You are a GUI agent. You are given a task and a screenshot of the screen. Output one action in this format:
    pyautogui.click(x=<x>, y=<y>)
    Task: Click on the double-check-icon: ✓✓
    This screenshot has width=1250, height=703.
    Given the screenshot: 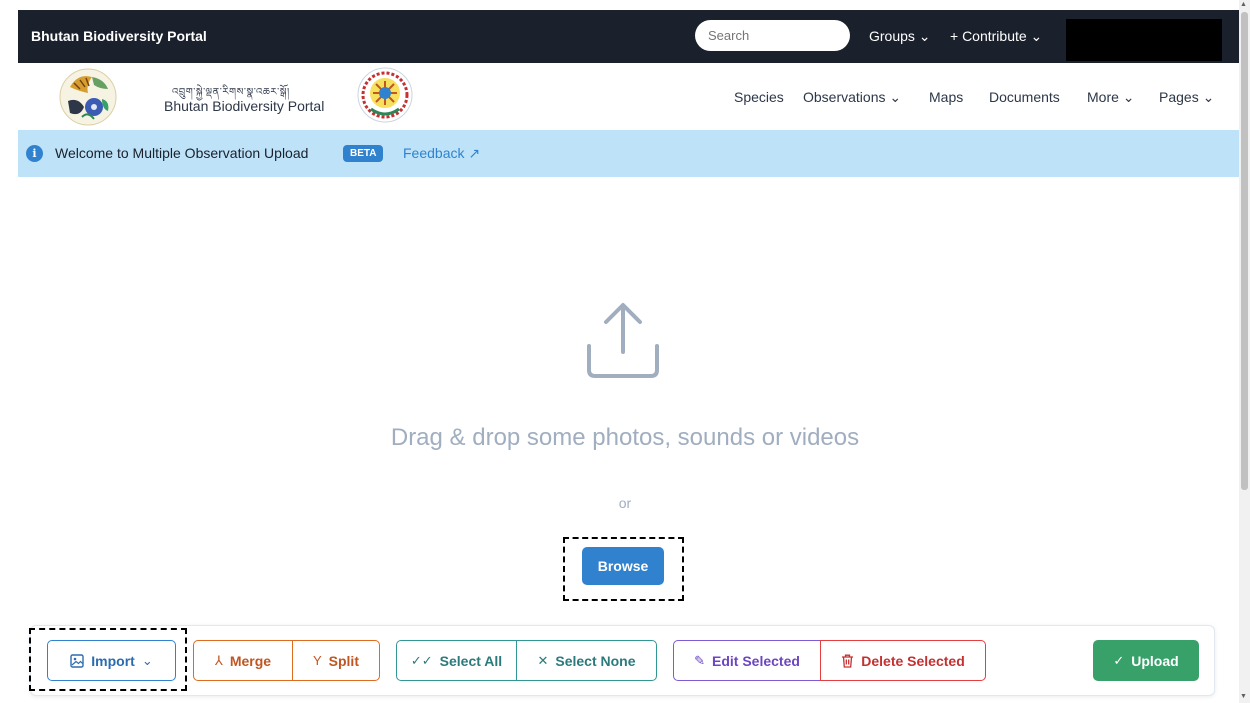 What is the action you would take?
    pyautogui.click(x=421, y=660)
    